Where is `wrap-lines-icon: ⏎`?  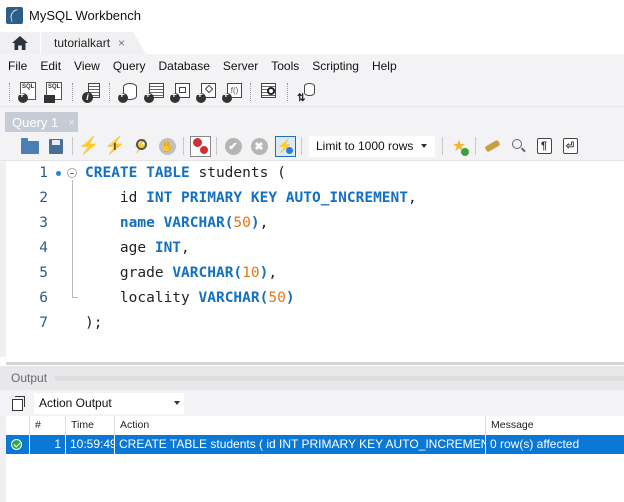
wrap-lines-icon: ⏎ is located at coordinates (570, 146).